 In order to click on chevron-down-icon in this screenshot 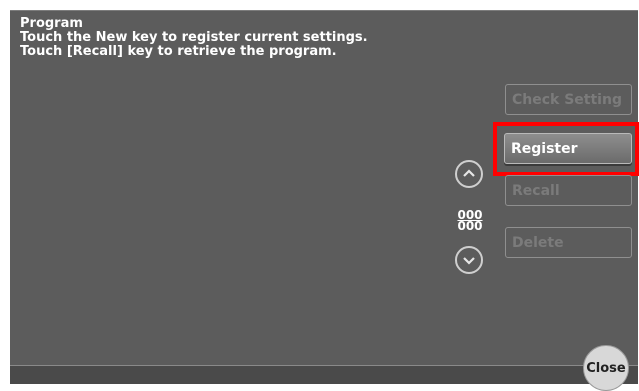, I will do `click(469, 261)`.